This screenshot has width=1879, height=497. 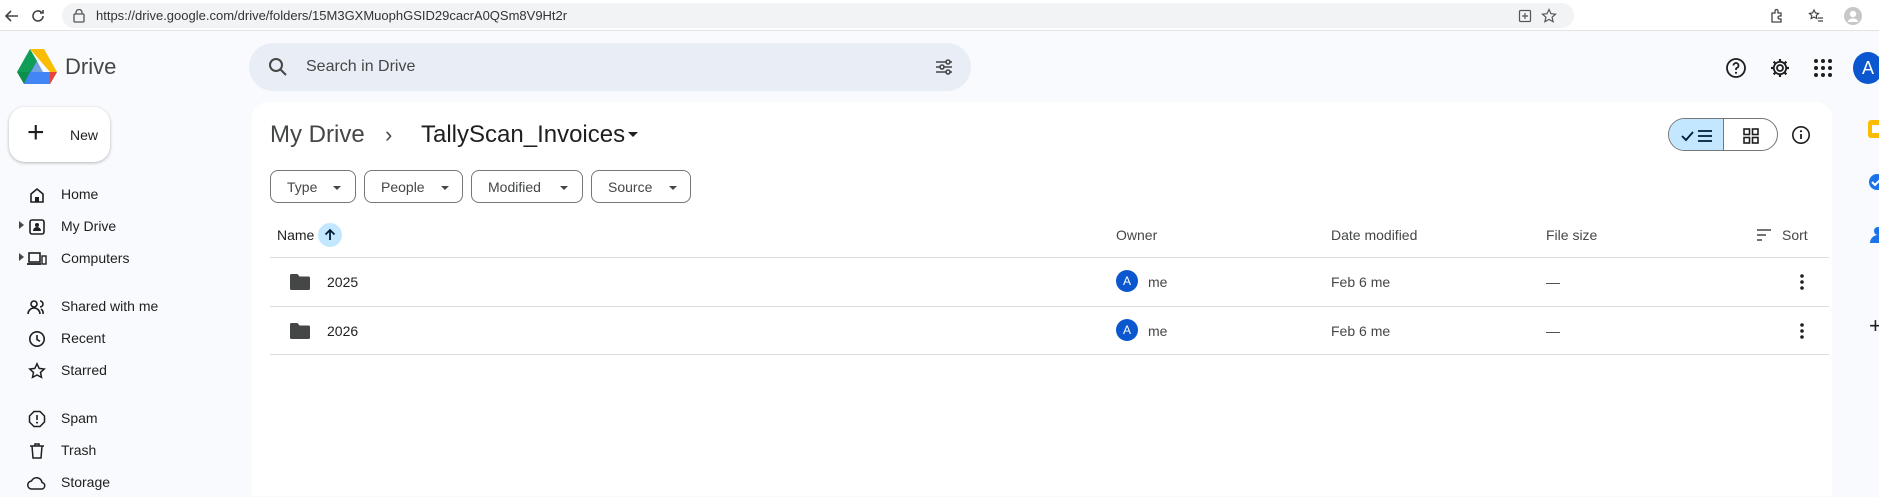 What do you see at coordinates (1780, 68) in the screenshot?
I see `settings-gear-icon` at bounding box center [1780, 68].